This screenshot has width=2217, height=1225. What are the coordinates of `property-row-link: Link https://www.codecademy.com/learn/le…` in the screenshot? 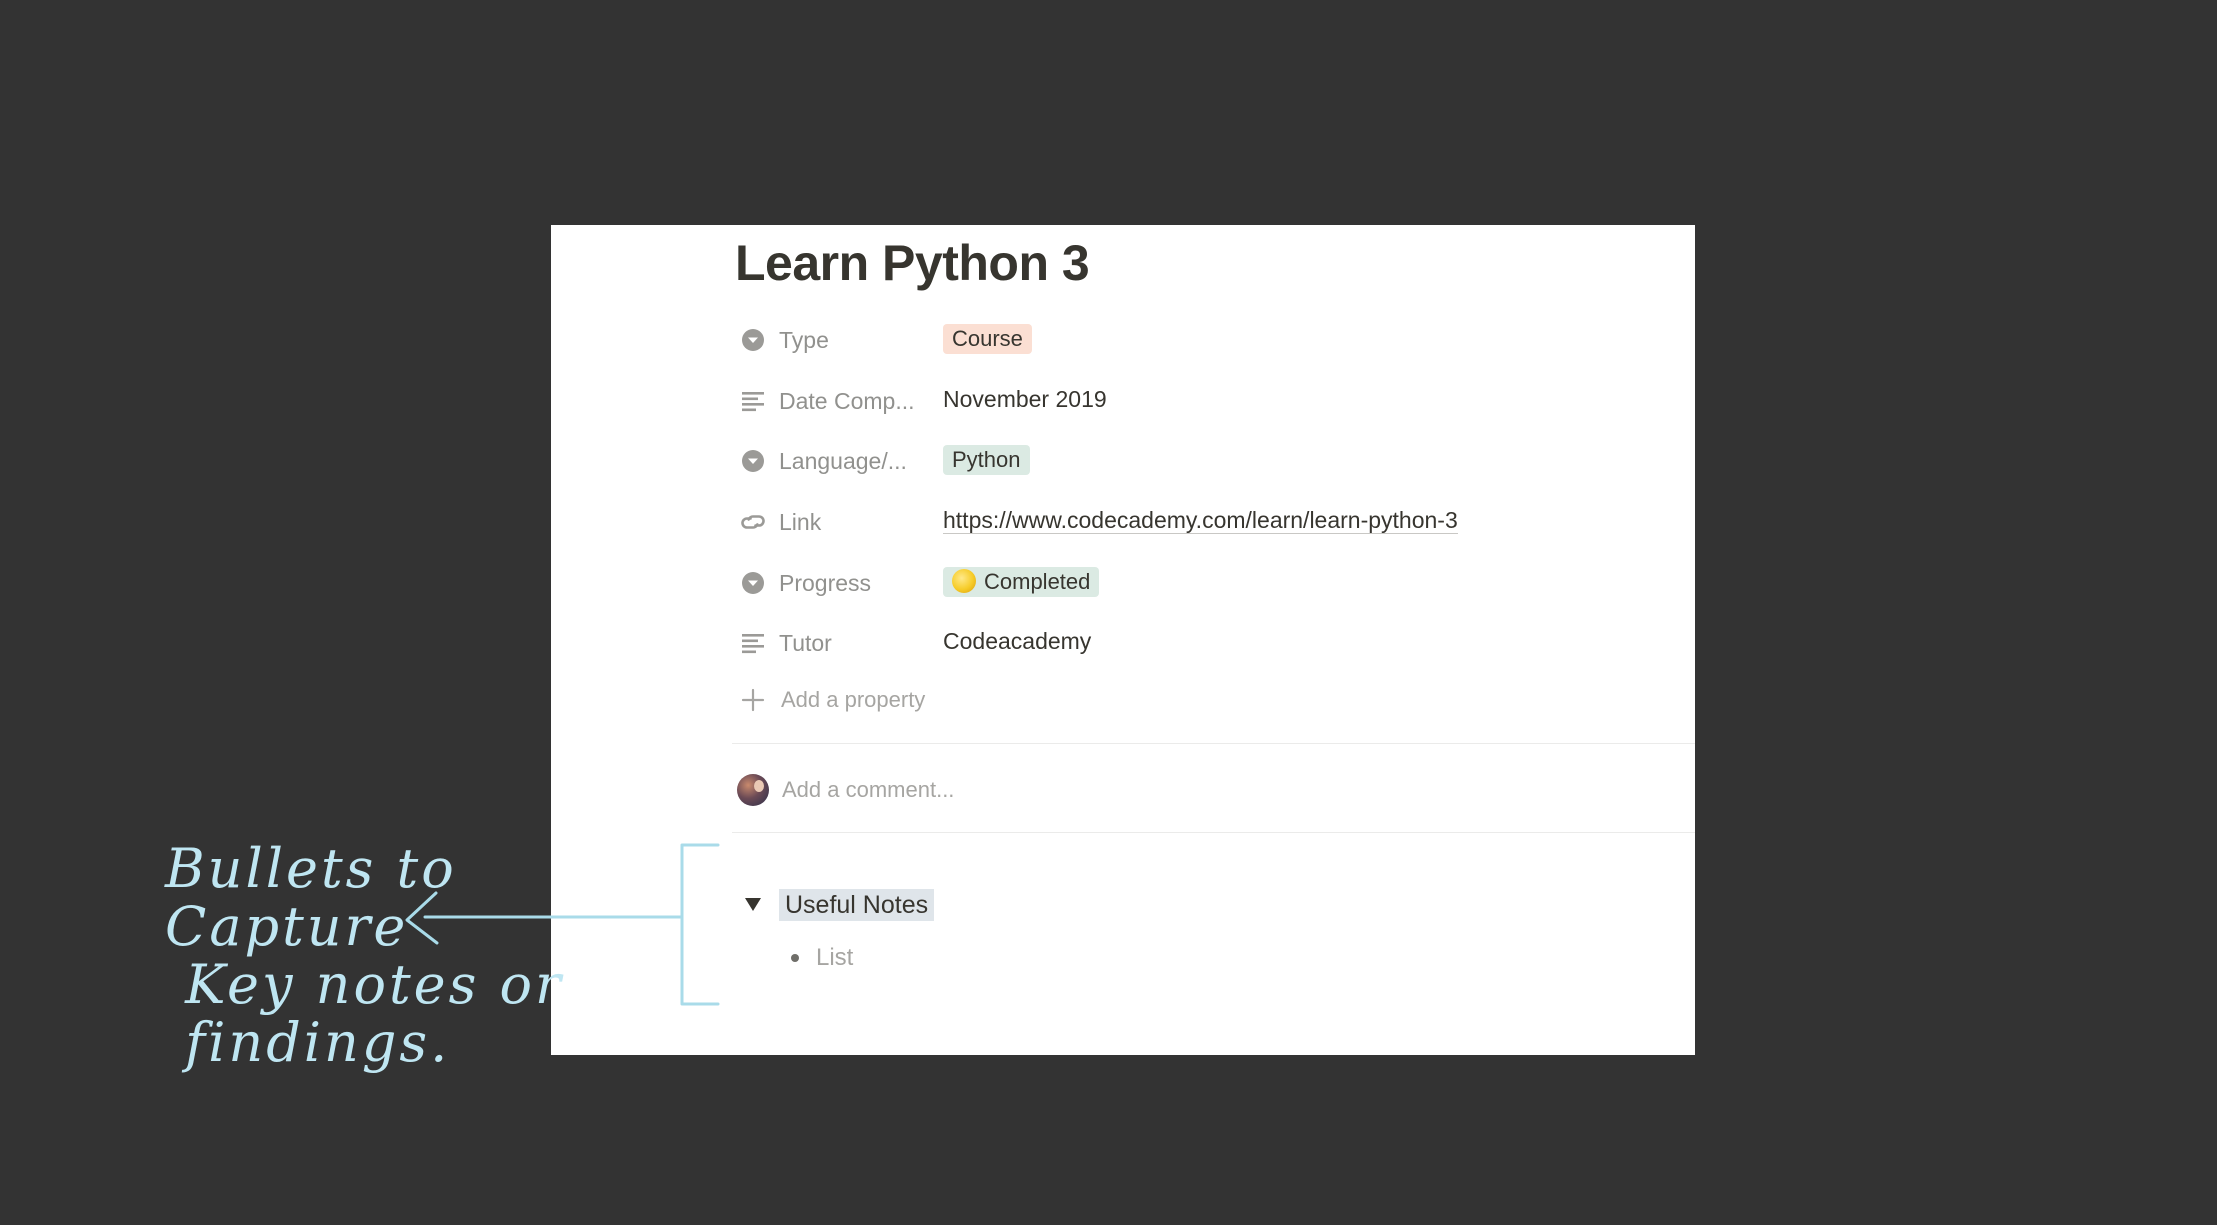 It's located at (1185, 522).